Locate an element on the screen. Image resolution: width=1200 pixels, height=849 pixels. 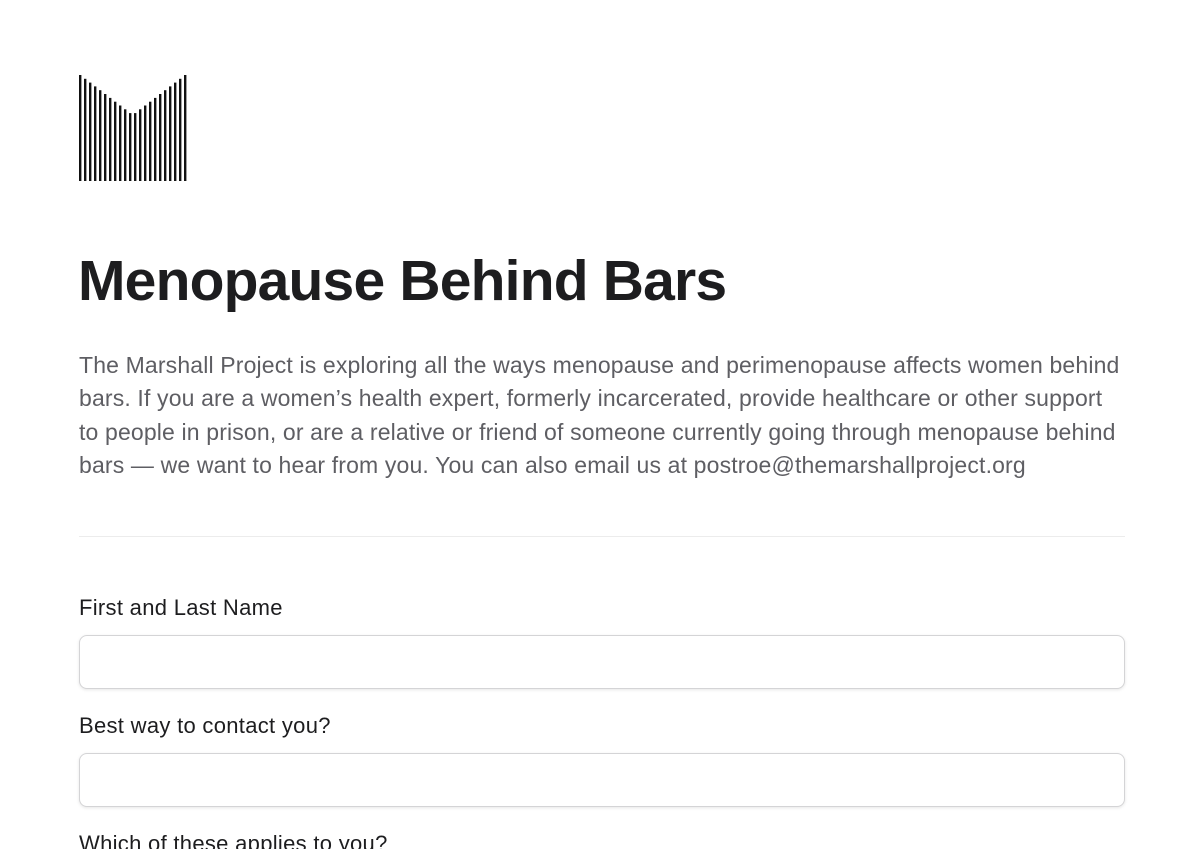
page-title: Menopause Behind Bars is located at coordinates (402, 281).